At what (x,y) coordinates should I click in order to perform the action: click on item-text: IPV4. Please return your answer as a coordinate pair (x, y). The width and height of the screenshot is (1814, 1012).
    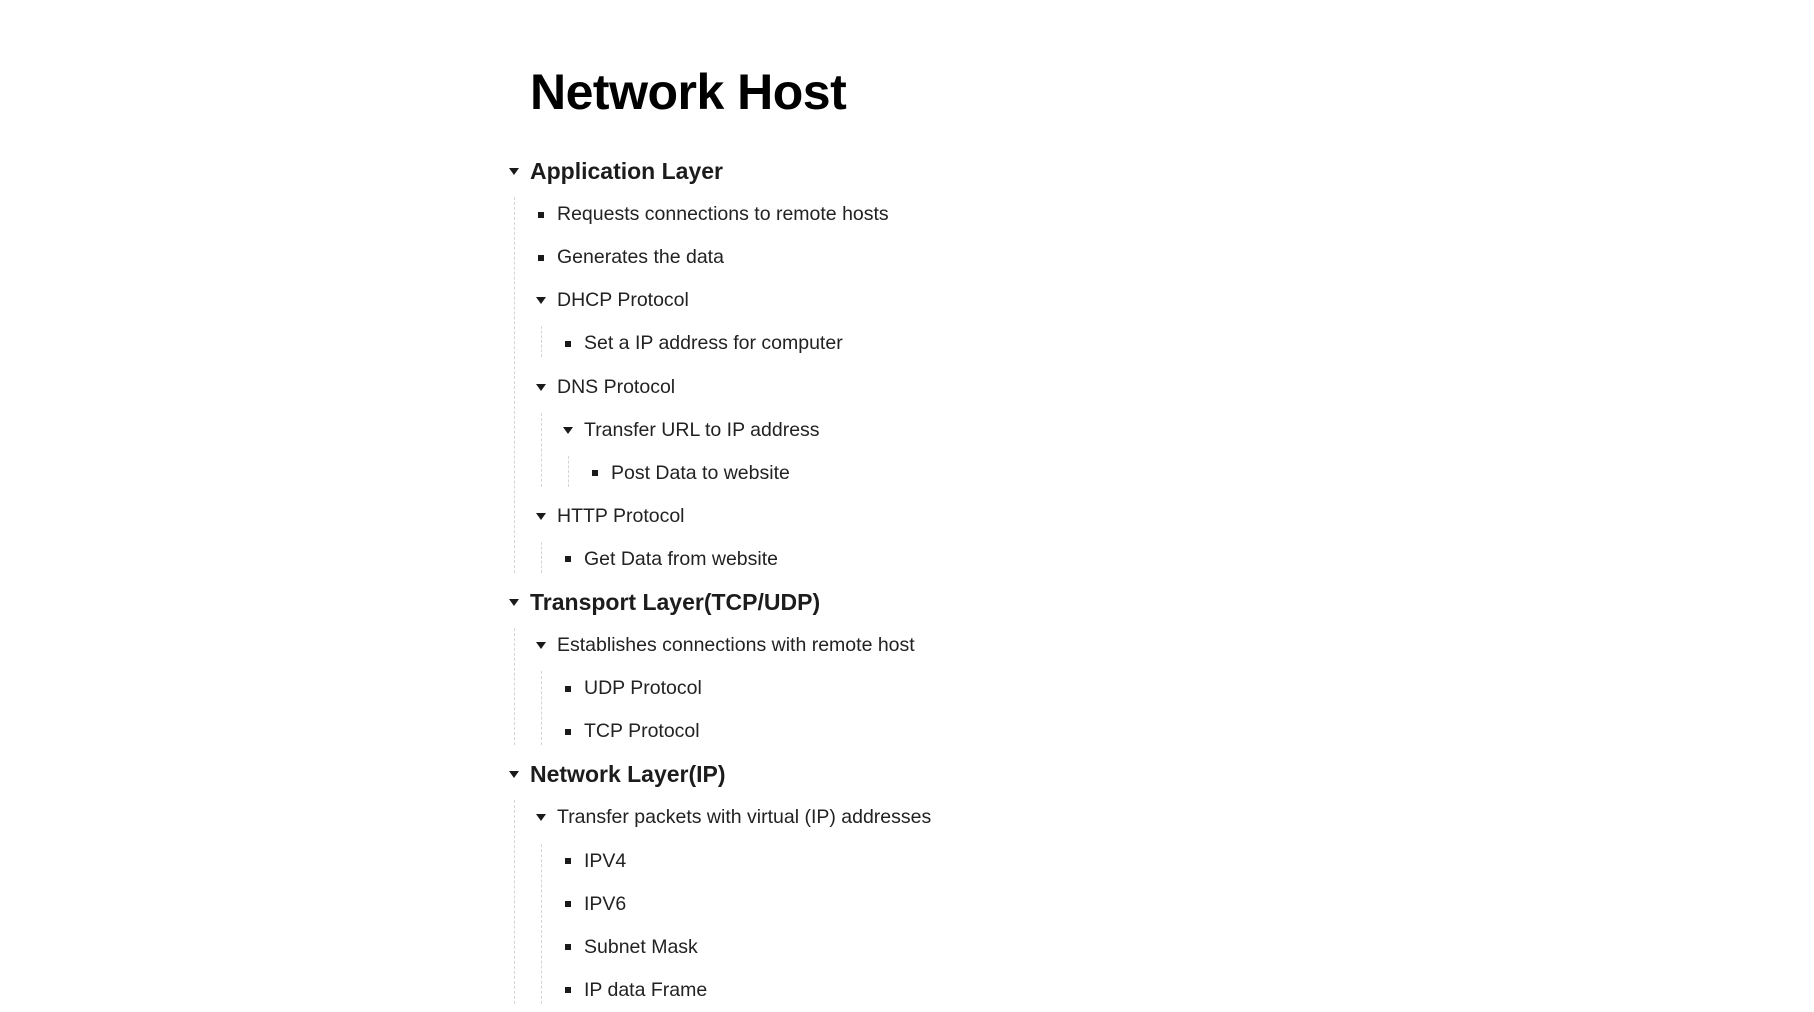
    Looking at the image, I should click on (605, 861).